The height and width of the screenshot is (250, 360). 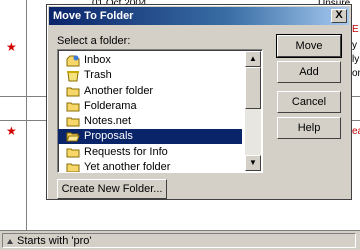 I want to click on folder-open-icon, so click(x=73, y=136).